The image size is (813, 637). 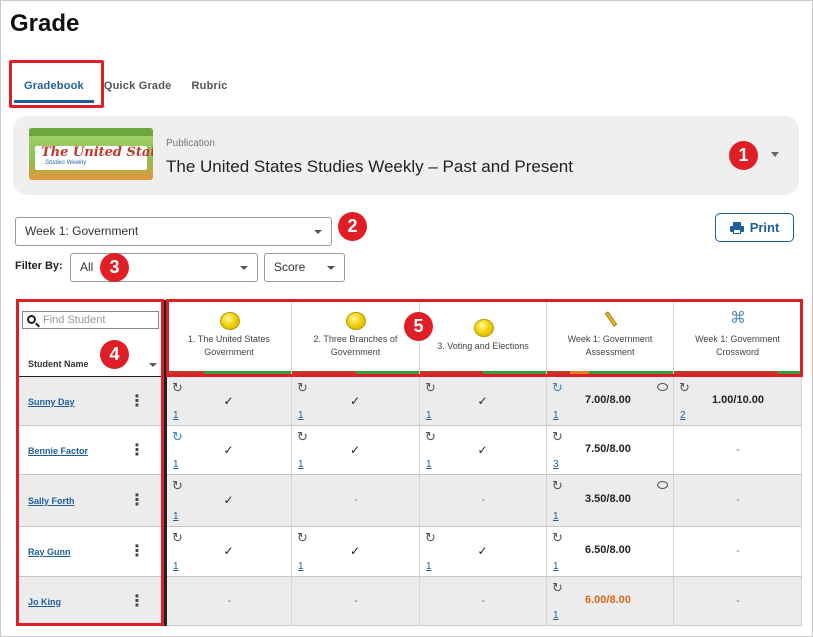 I want to click on filter-label: Filter By:, so click(x=39, y=266).